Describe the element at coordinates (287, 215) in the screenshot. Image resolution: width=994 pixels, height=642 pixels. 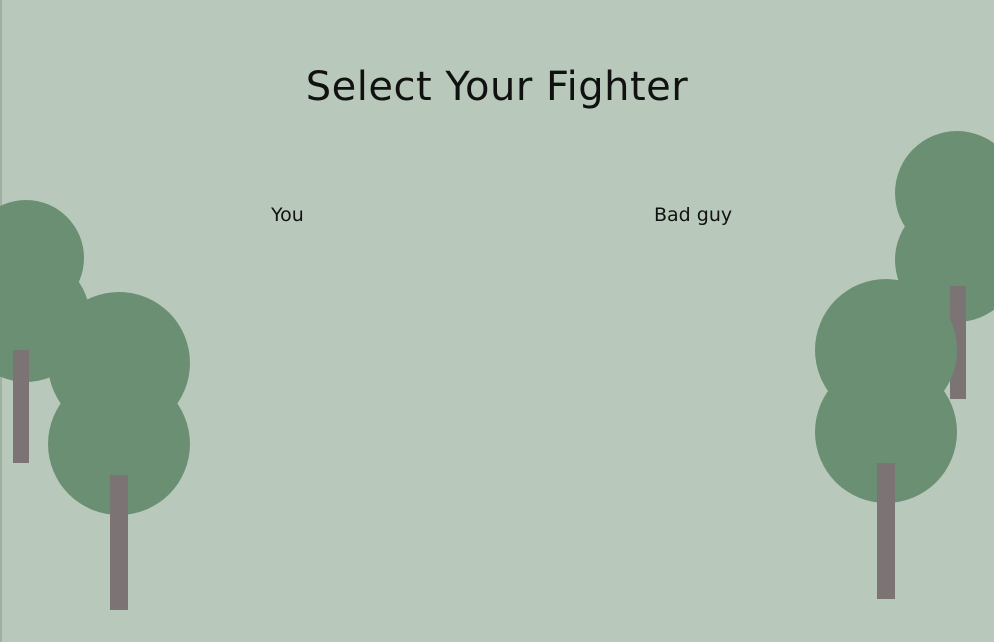
I see `player-fighter-label: You` at that location.